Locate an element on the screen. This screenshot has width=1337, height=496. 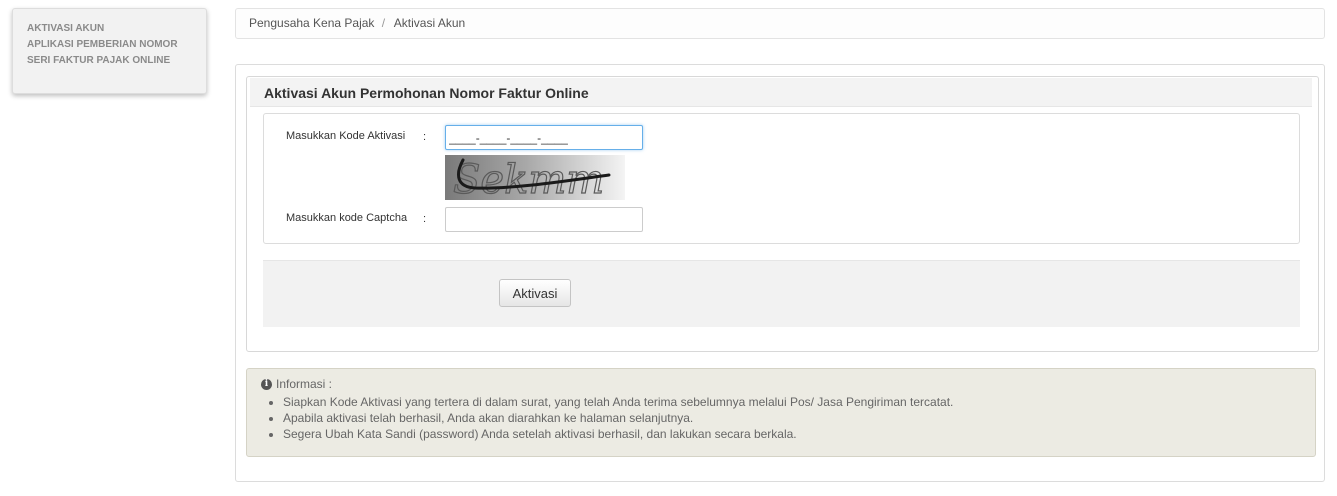
captcha-label: Masukkan kode Captcha is located at coordinates (347, 218).